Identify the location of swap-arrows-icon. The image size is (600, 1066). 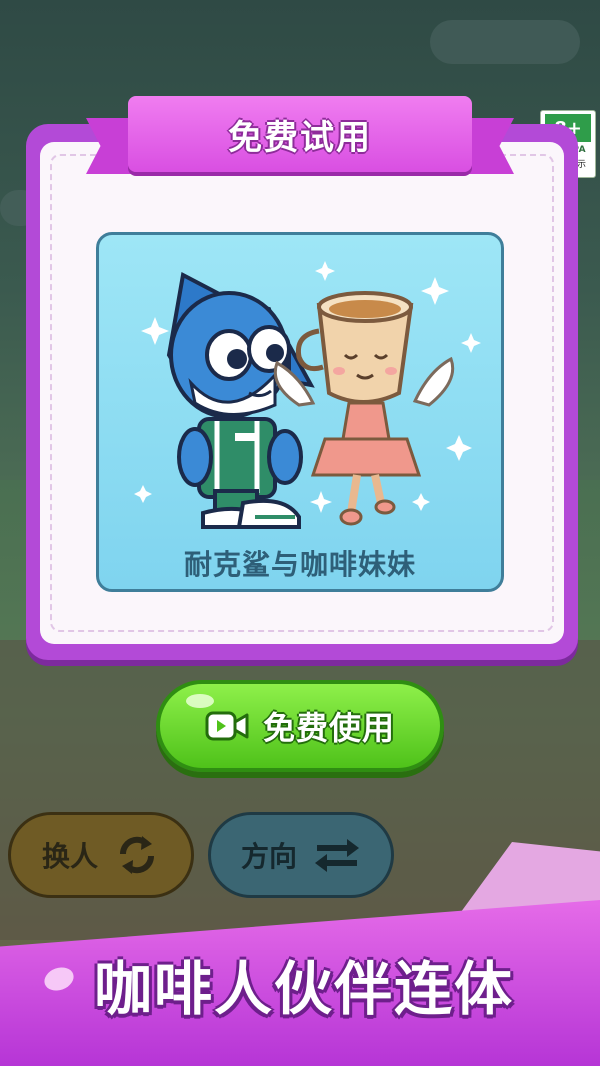
(337, 855).